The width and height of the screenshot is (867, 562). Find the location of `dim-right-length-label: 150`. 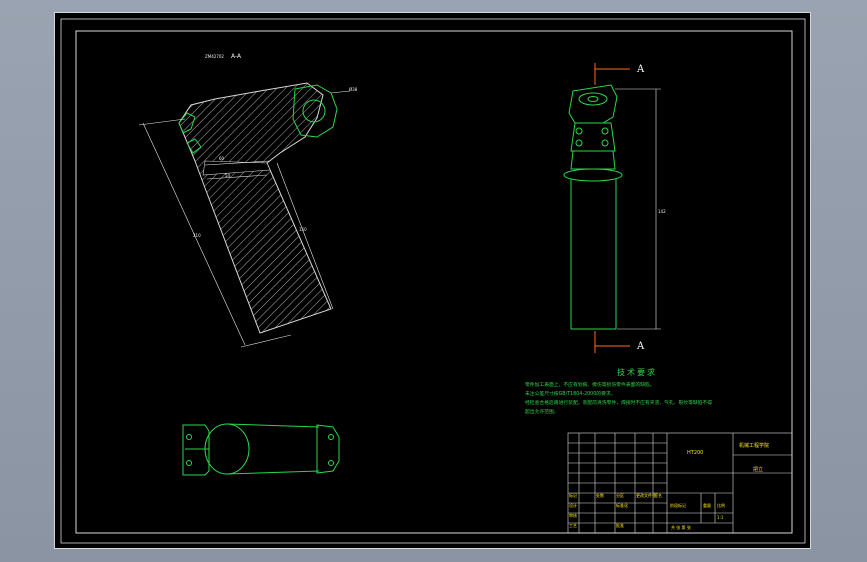

dim-right-length-label: 150 is located at coordinates (303, 229).